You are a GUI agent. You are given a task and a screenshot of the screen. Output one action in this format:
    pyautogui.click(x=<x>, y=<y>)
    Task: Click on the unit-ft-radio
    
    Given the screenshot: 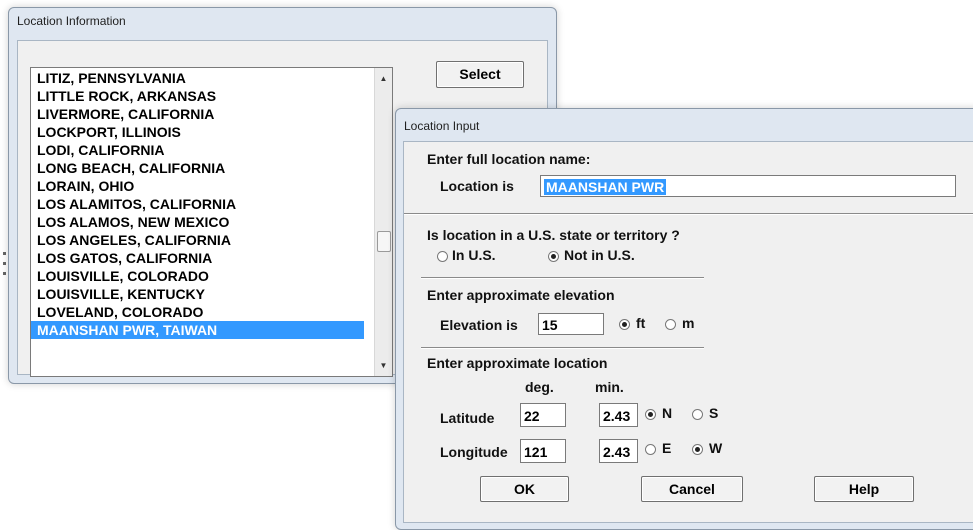 What is the action you would take?
    pyautogui.click(x=624, y=324)
    